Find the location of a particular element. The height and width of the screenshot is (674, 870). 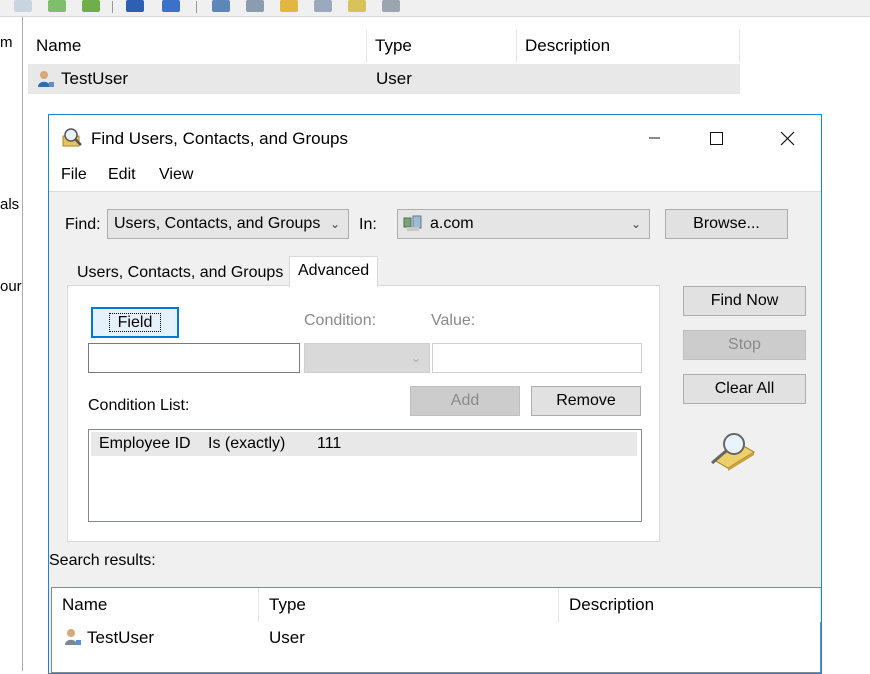

domain-icon is located at coordinates (413, 224).